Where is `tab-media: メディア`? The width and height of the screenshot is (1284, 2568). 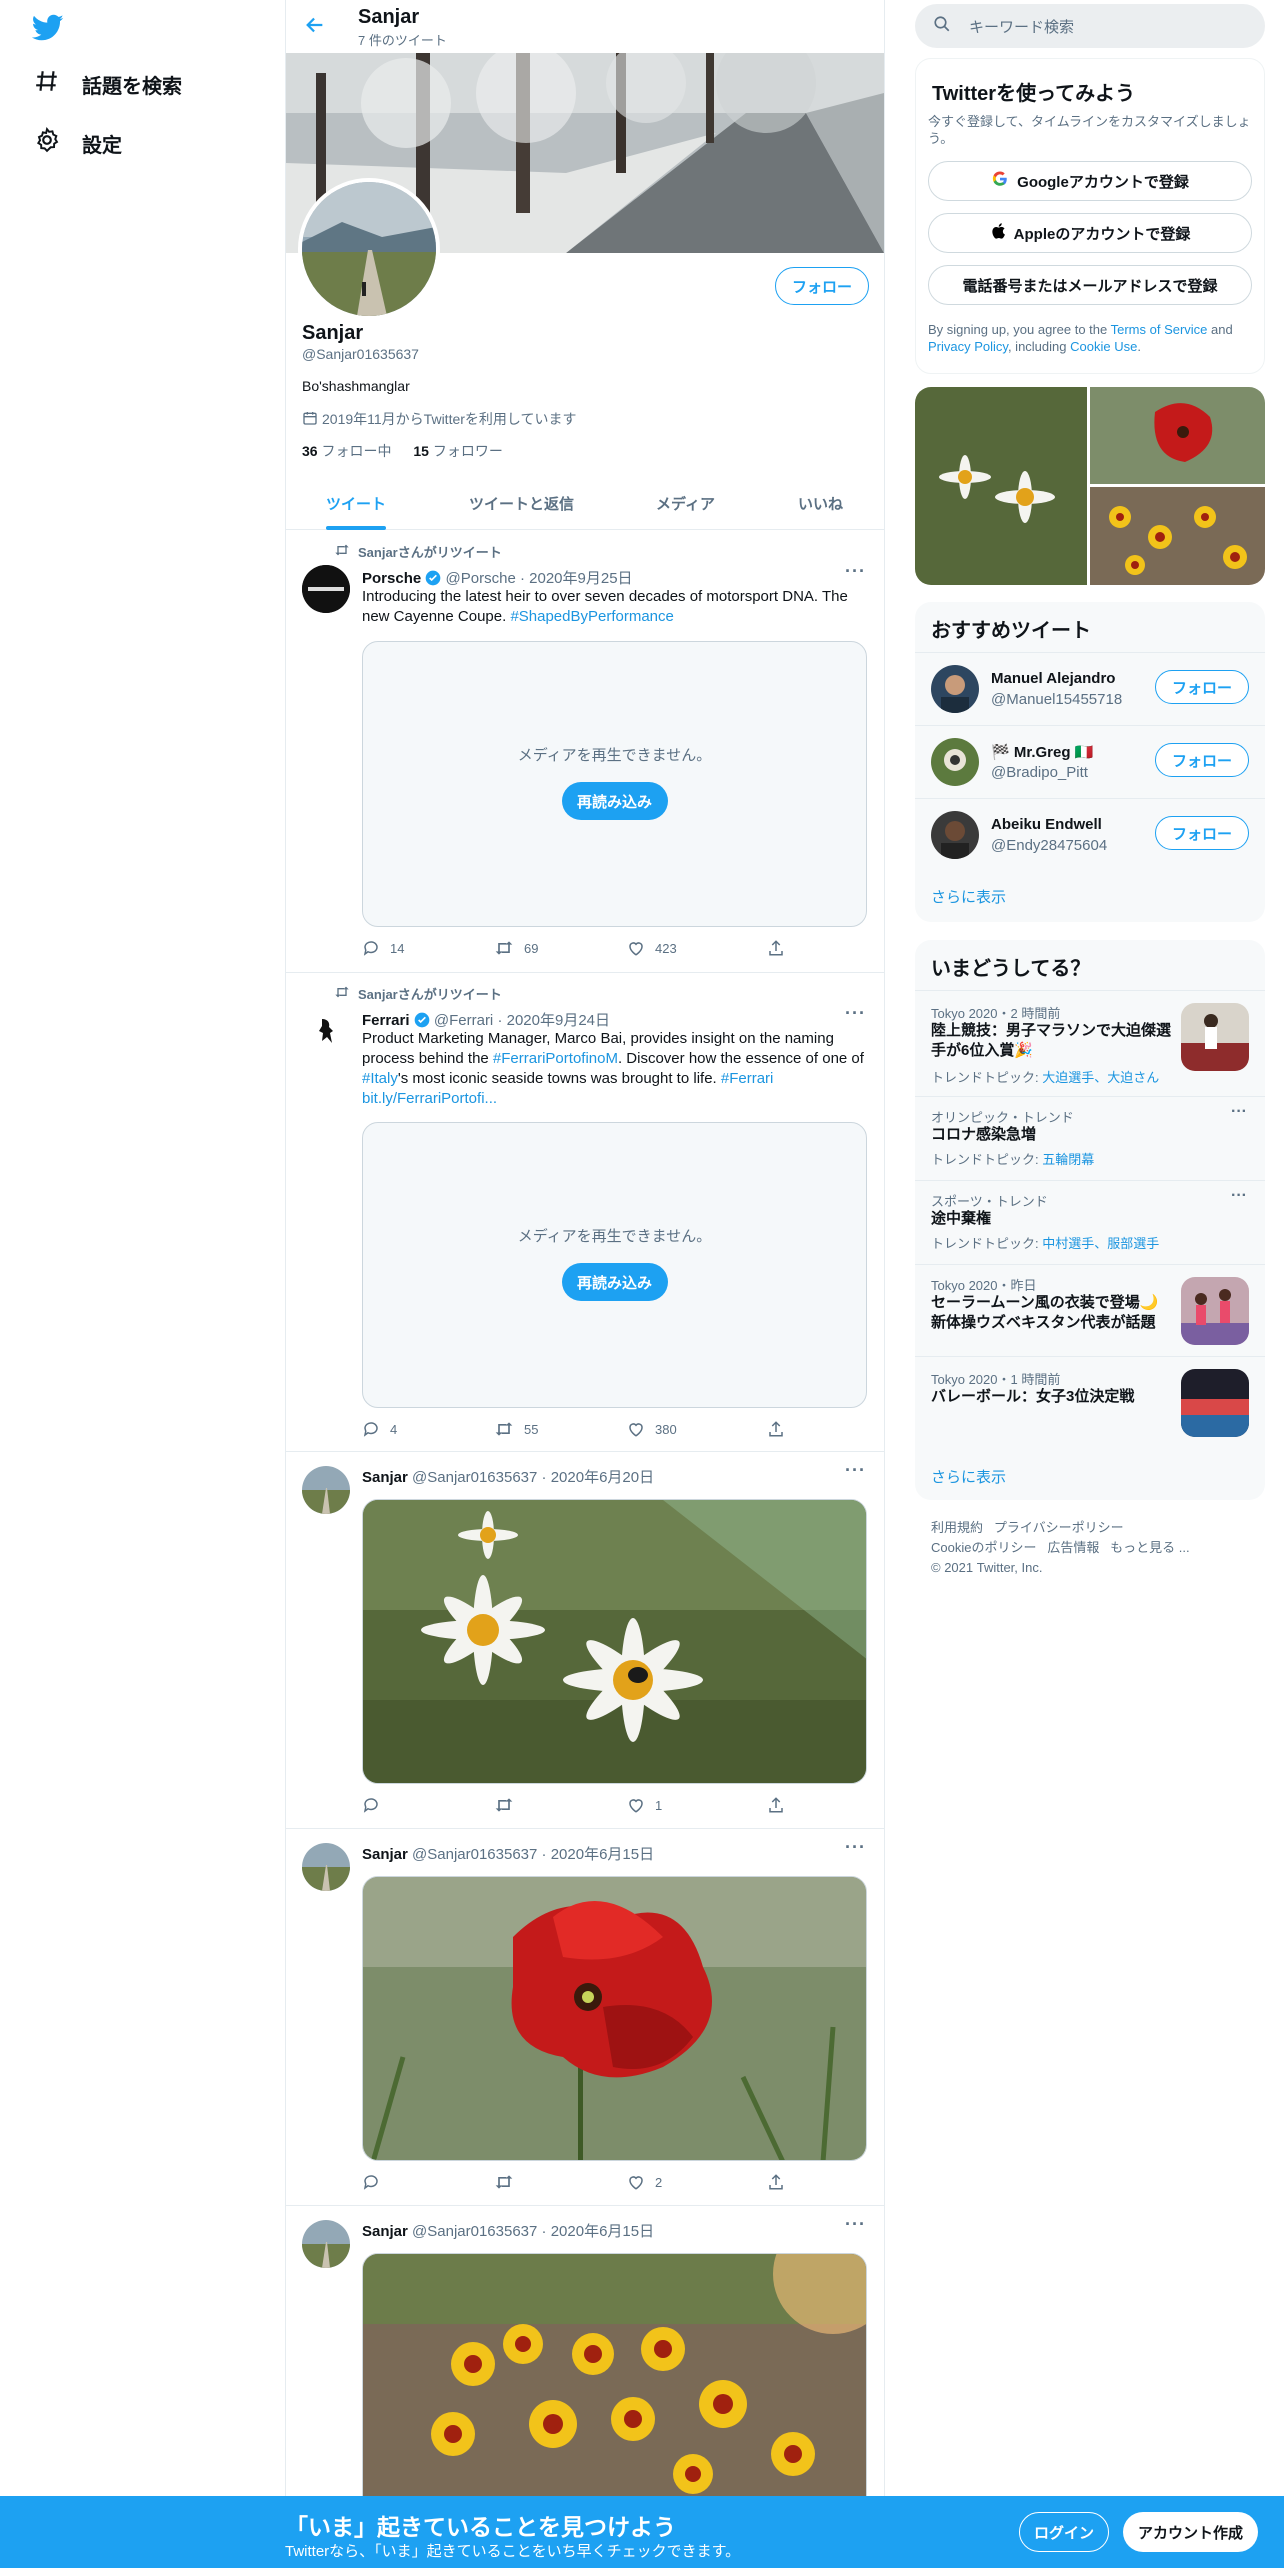
tab-media: メディア is located at coordinates (685, 503).